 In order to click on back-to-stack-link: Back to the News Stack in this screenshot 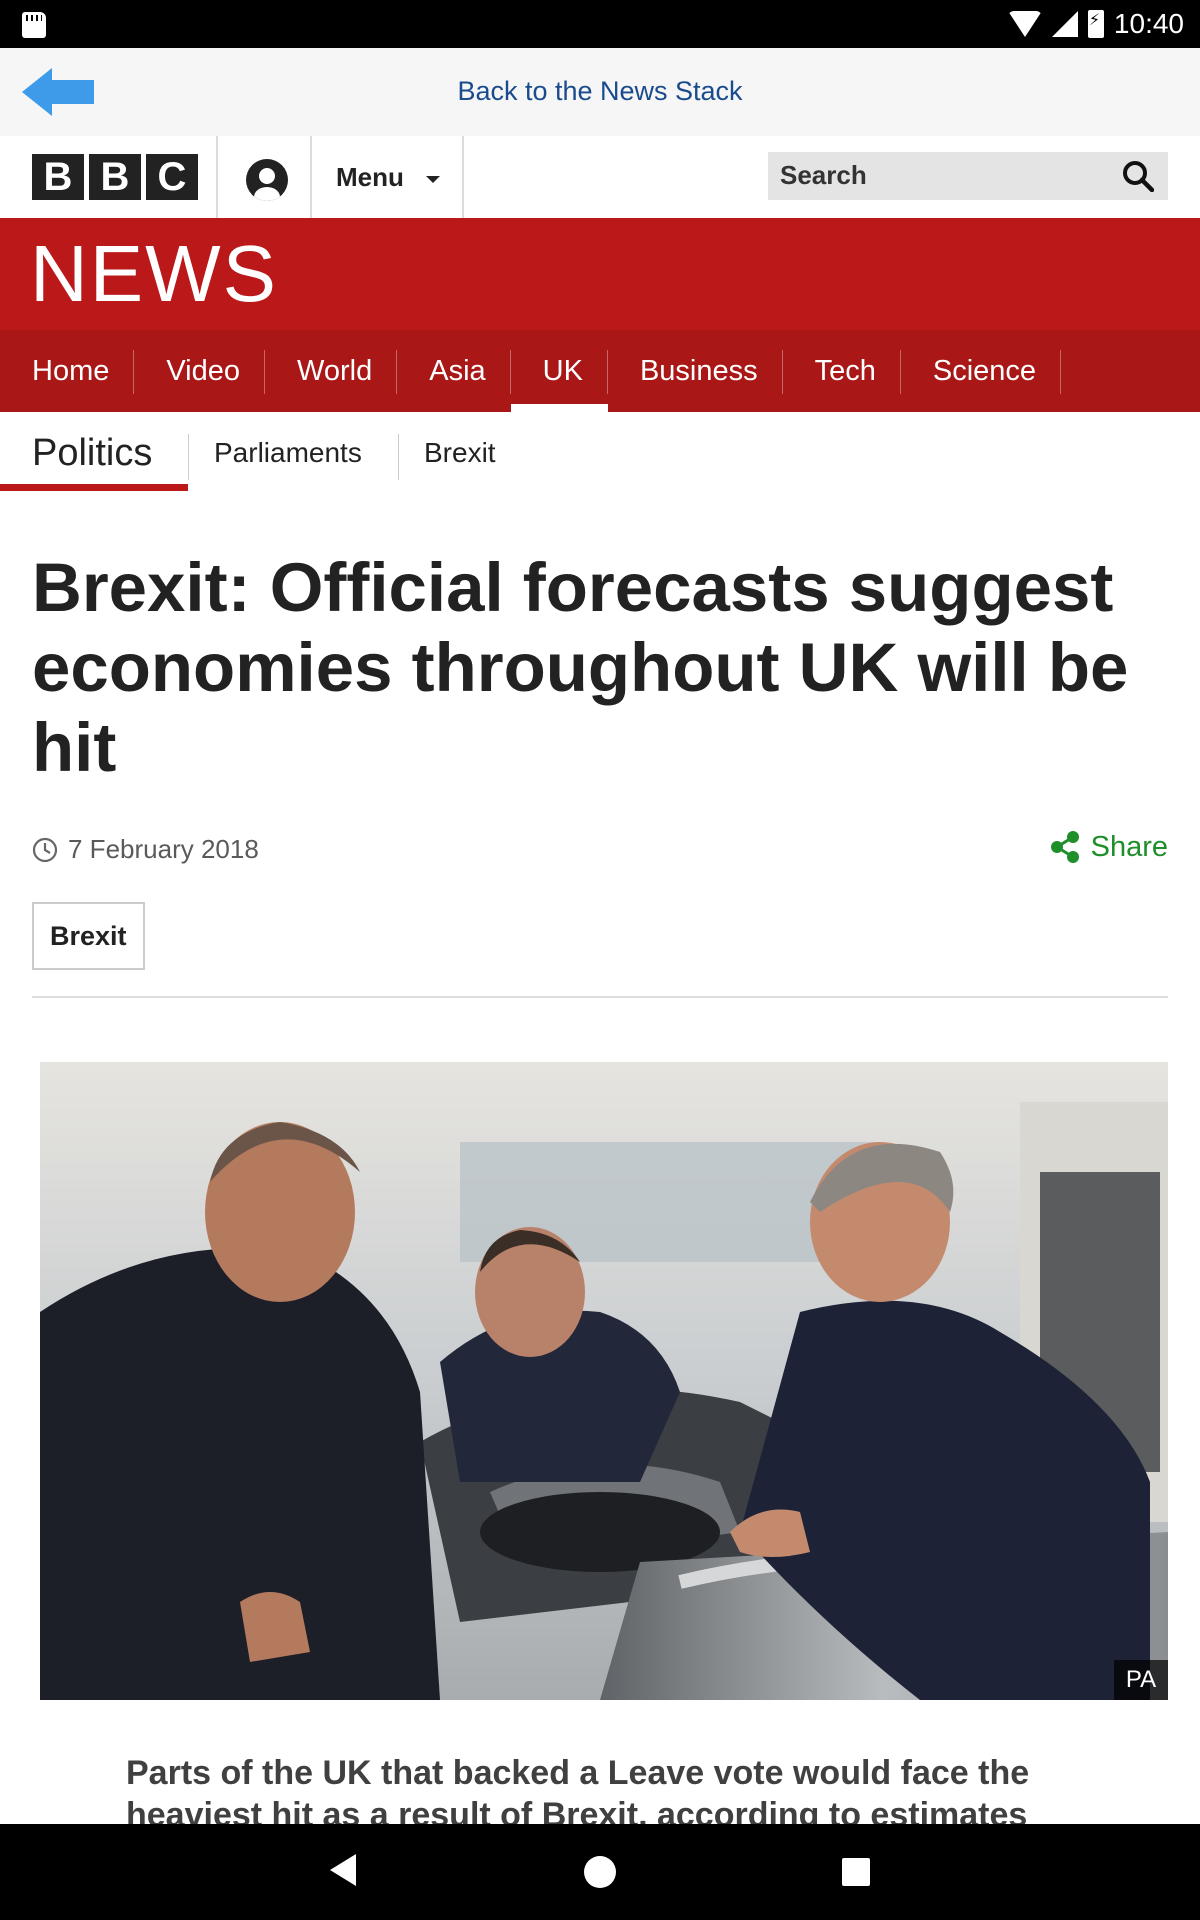, I will do `click(600, 91)`.